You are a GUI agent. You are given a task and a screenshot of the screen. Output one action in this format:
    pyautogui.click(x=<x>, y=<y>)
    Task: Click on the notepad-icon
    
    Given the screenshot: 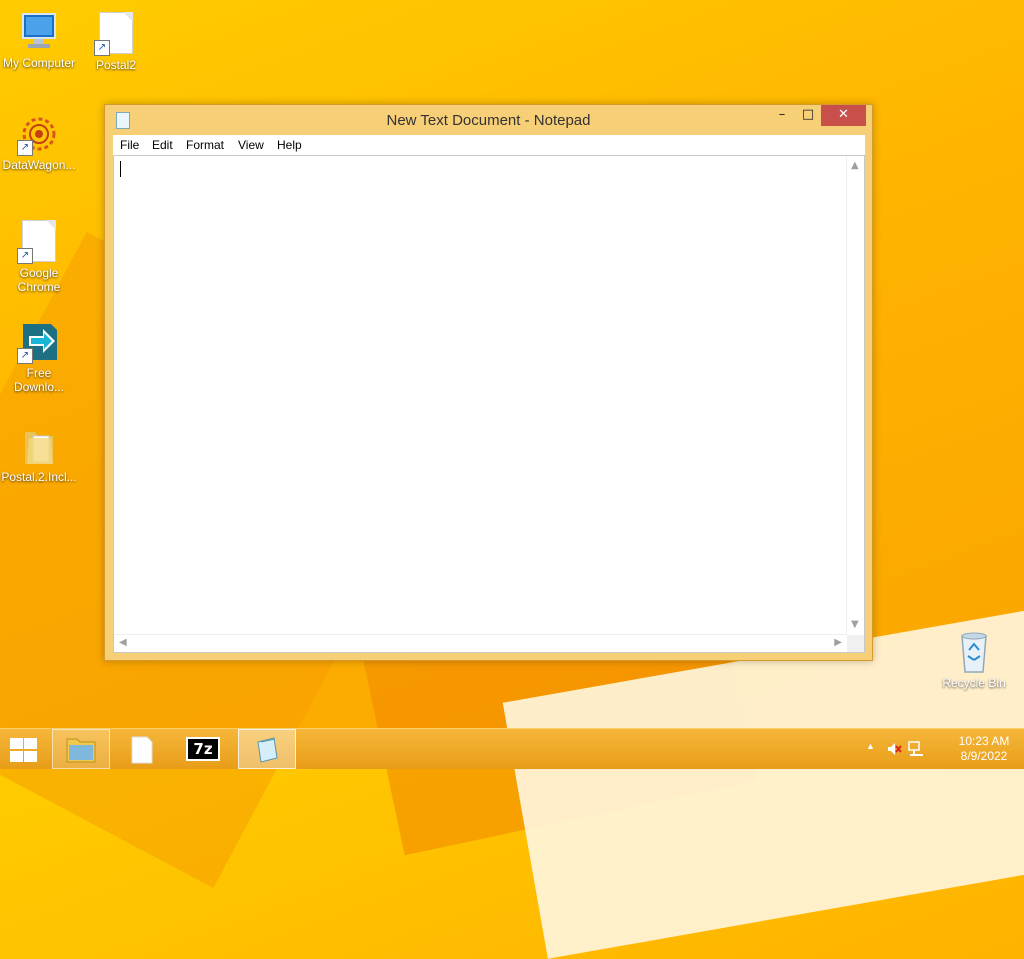 What is the action you would take?
    pyautogui.click(x=267, y=750)
    